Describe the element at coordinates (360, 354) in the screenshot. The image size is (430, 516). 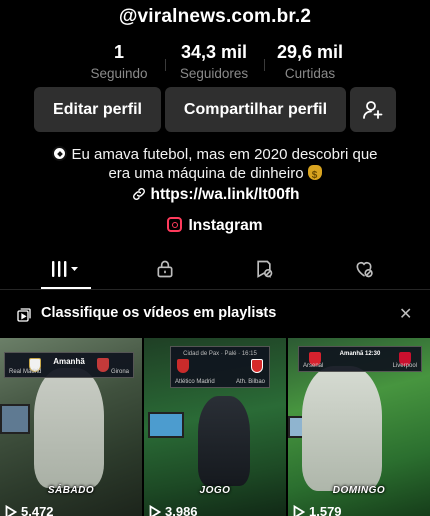
I see `scoreboard-center: Amanhã 12:30` at that location.